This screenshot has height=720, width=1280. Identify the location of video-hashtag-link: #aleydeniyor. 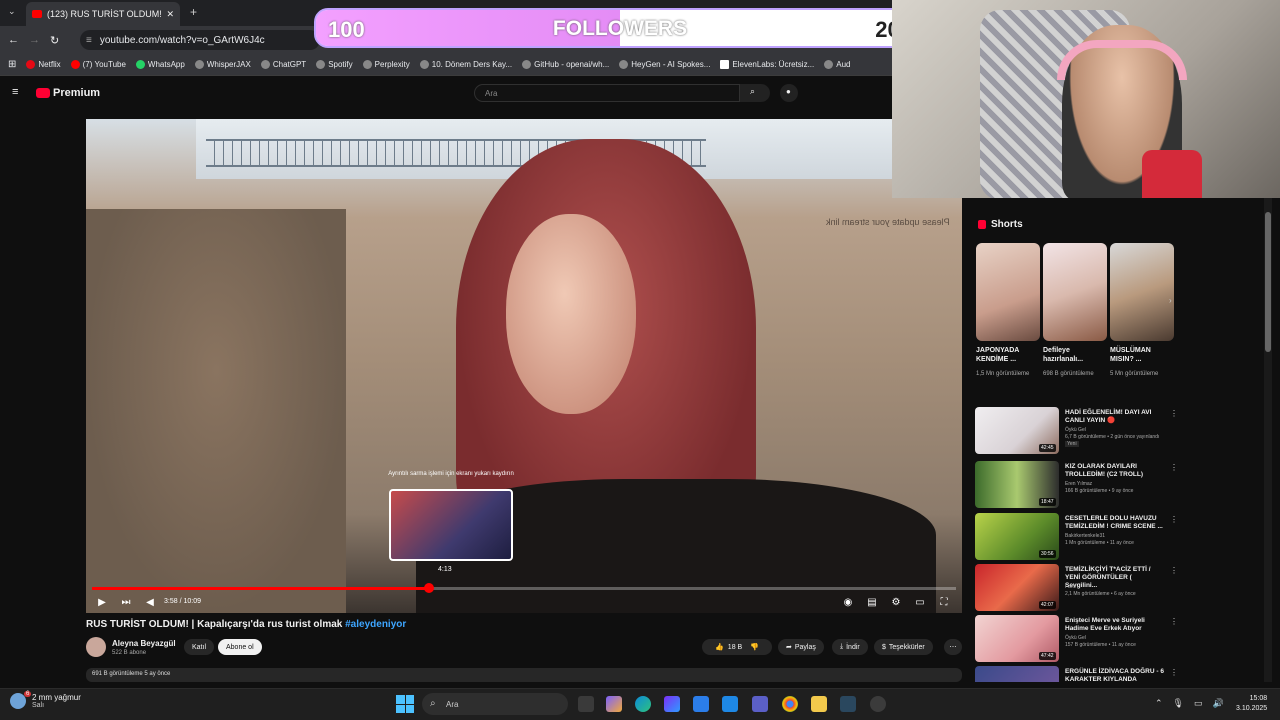
(375, 624).